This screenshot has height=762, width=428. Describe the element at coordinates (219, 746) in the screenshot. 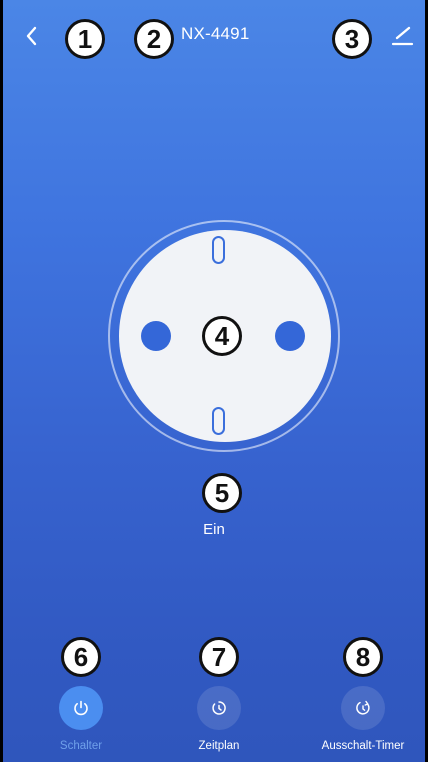

I see `tab-zeitplan-label: Zeitplan` at that location.